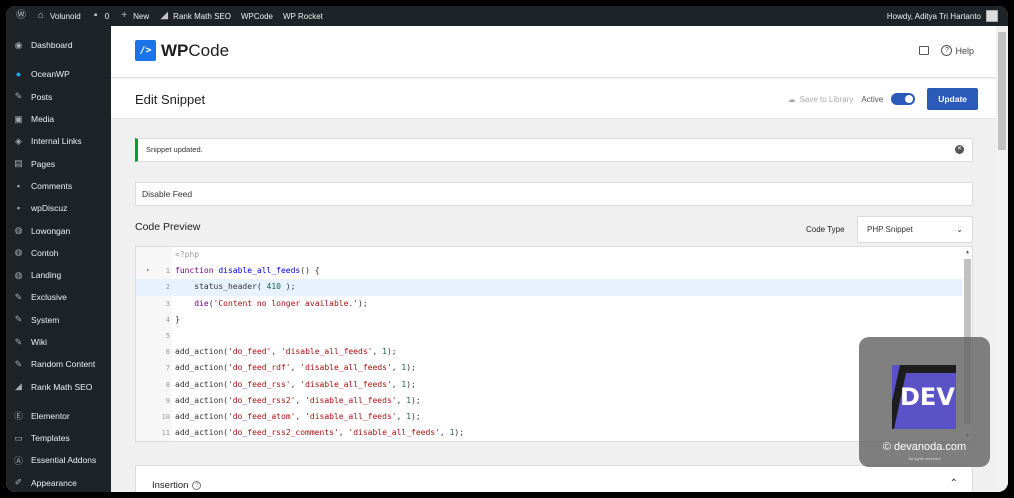 This screenshot has width=1014, height=498. I want to click on sidebar-item-appearance: ✐ Appearance, so click(58, 482).